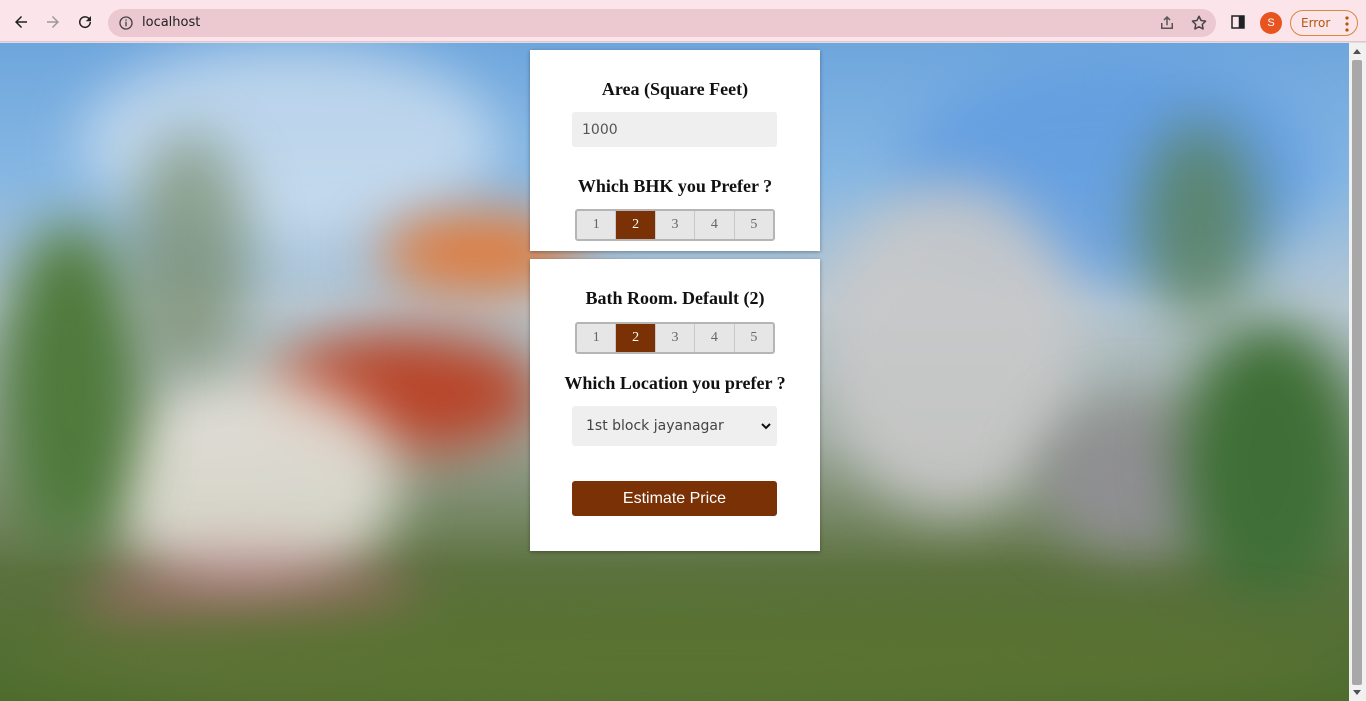  What do you see at coordinates (1199, 23) in the screenshot?
I see `star-icon` at bounding box center [1199, 23].